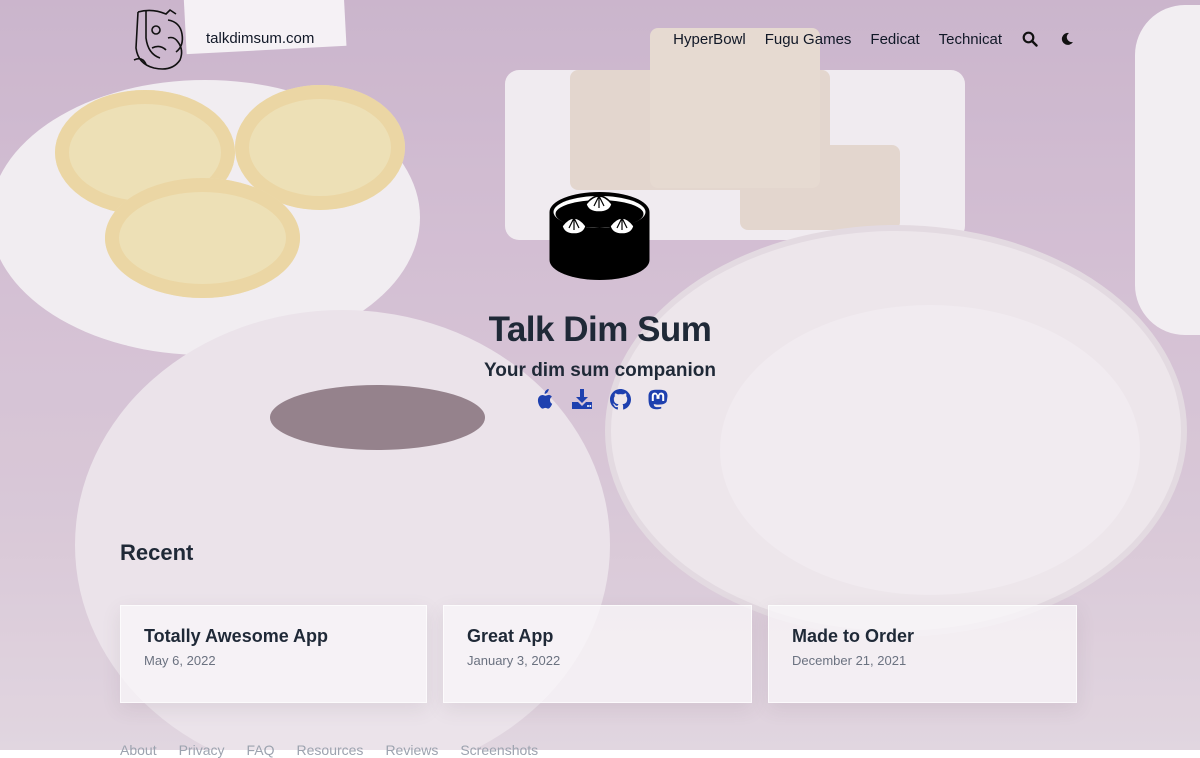 Image resolution: width=1200 pixels, height=758 pixels. I want to click on nav-technicat: Technicat, so click(970, 39).